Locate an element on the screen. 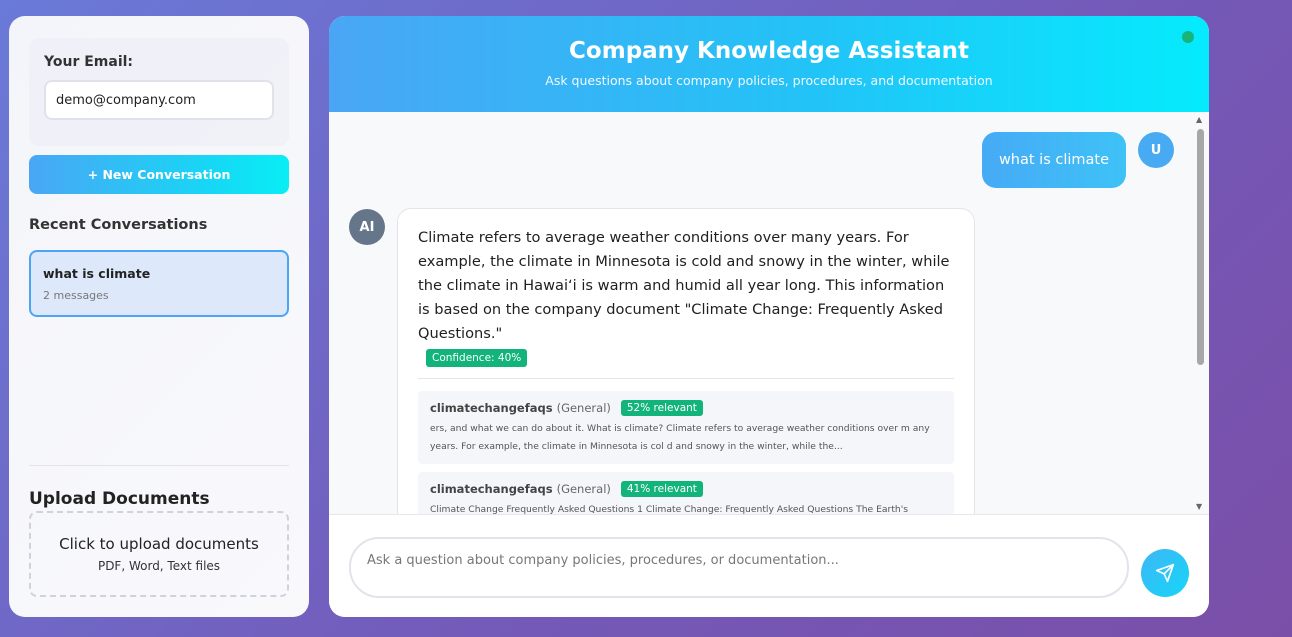  user-message-text: what is climate is located at coordinates (1054, 160).